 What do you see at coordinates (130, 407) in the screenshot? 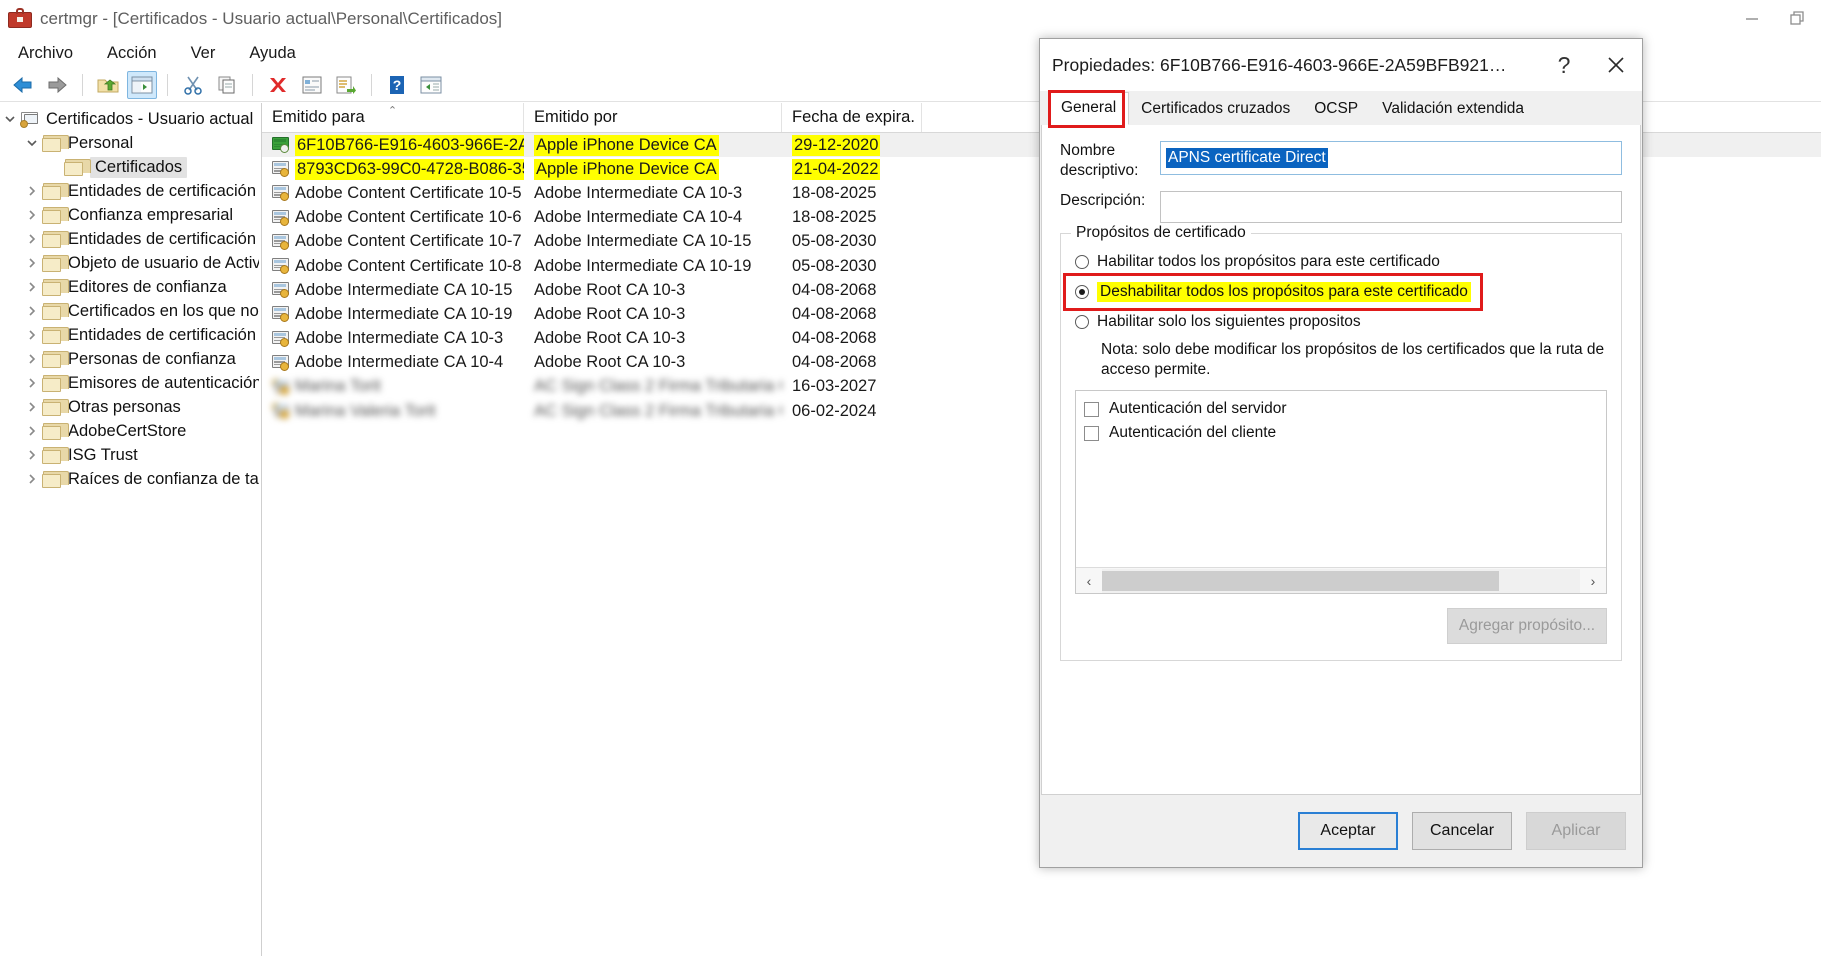
I see `tree-item-12: Otras personas` at bounding box center [130, 407].